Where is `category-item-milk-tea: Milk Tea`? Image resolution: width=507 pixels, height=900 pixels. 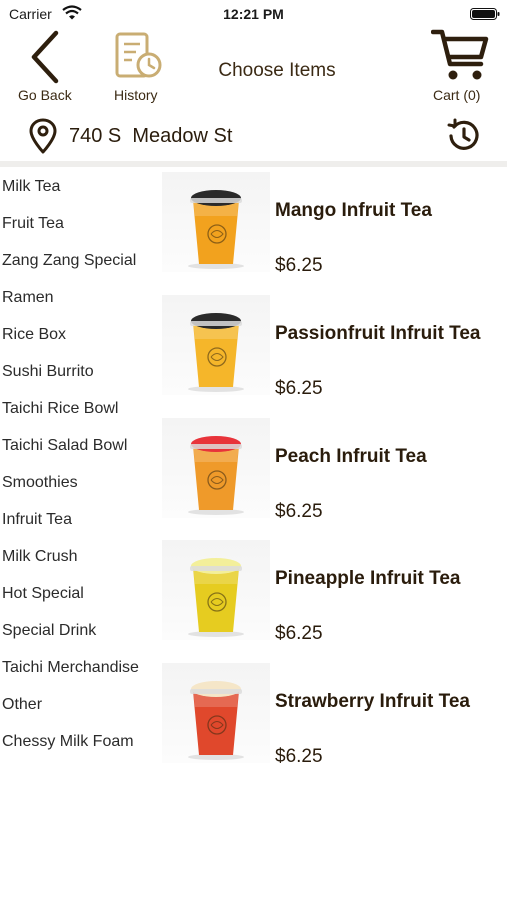 category-item-milk-tea: Milk Tea is located at coordinates (31, 186).